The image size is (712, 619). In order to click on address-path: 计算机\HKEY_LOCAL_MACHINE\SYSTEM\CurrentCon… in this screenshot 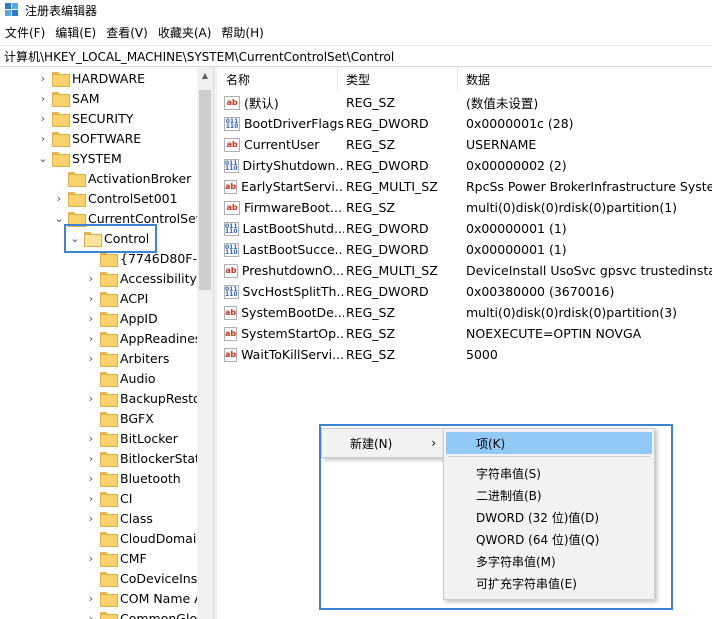, I will do `click(199, 56)`.